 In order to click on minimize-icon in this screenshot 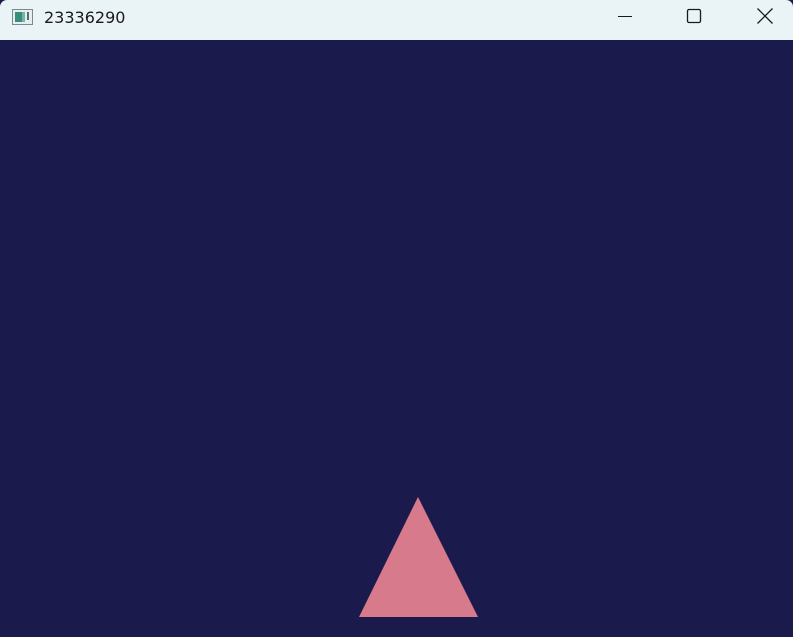, I will do `click(625, 18)`.